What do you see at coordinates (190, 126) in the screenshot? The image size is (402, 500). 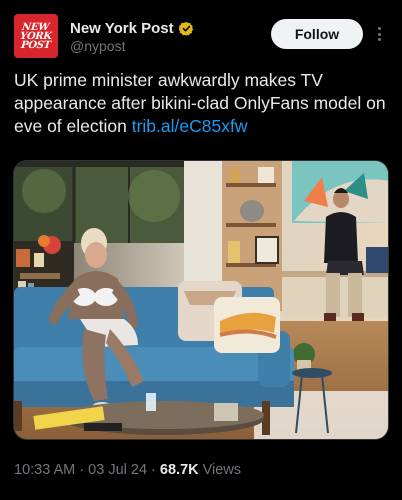 I see `tweet-link: trib.al/eC85xfw` at bounding box center [190, 126].